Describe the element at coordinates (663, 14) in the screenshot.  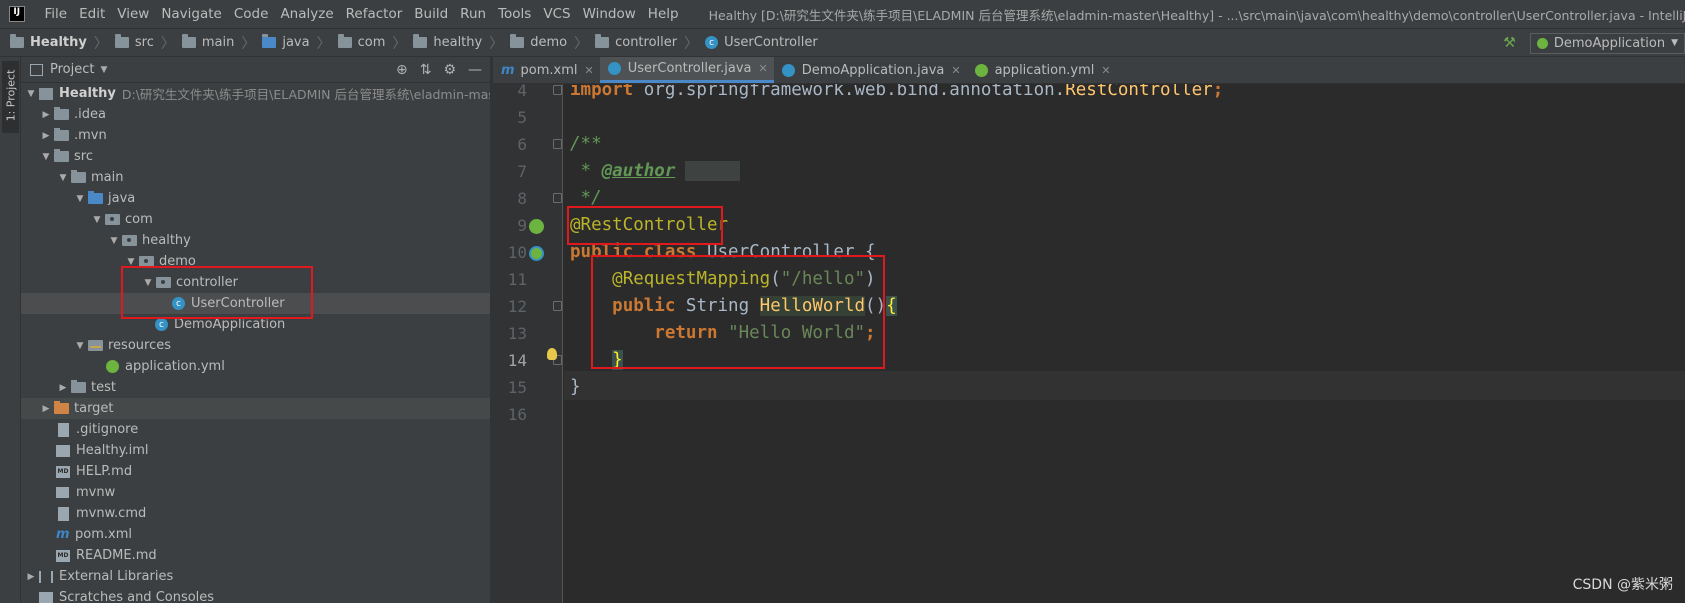
I see `menu-help: Help` at that location.